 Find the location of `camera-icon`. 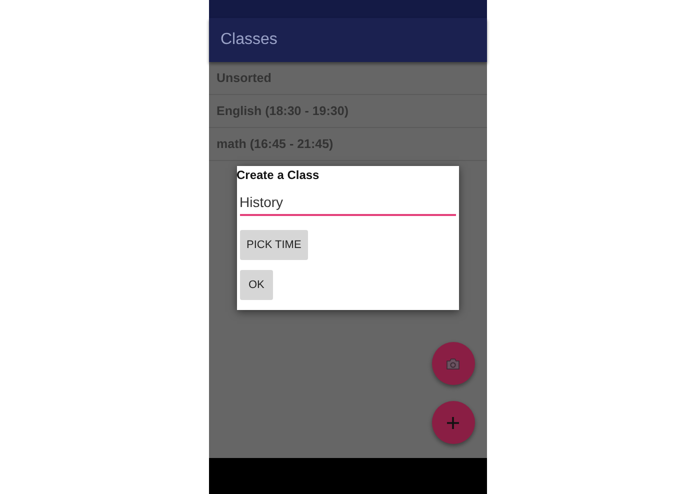

camera-icon is located at coordinates (453, 364).